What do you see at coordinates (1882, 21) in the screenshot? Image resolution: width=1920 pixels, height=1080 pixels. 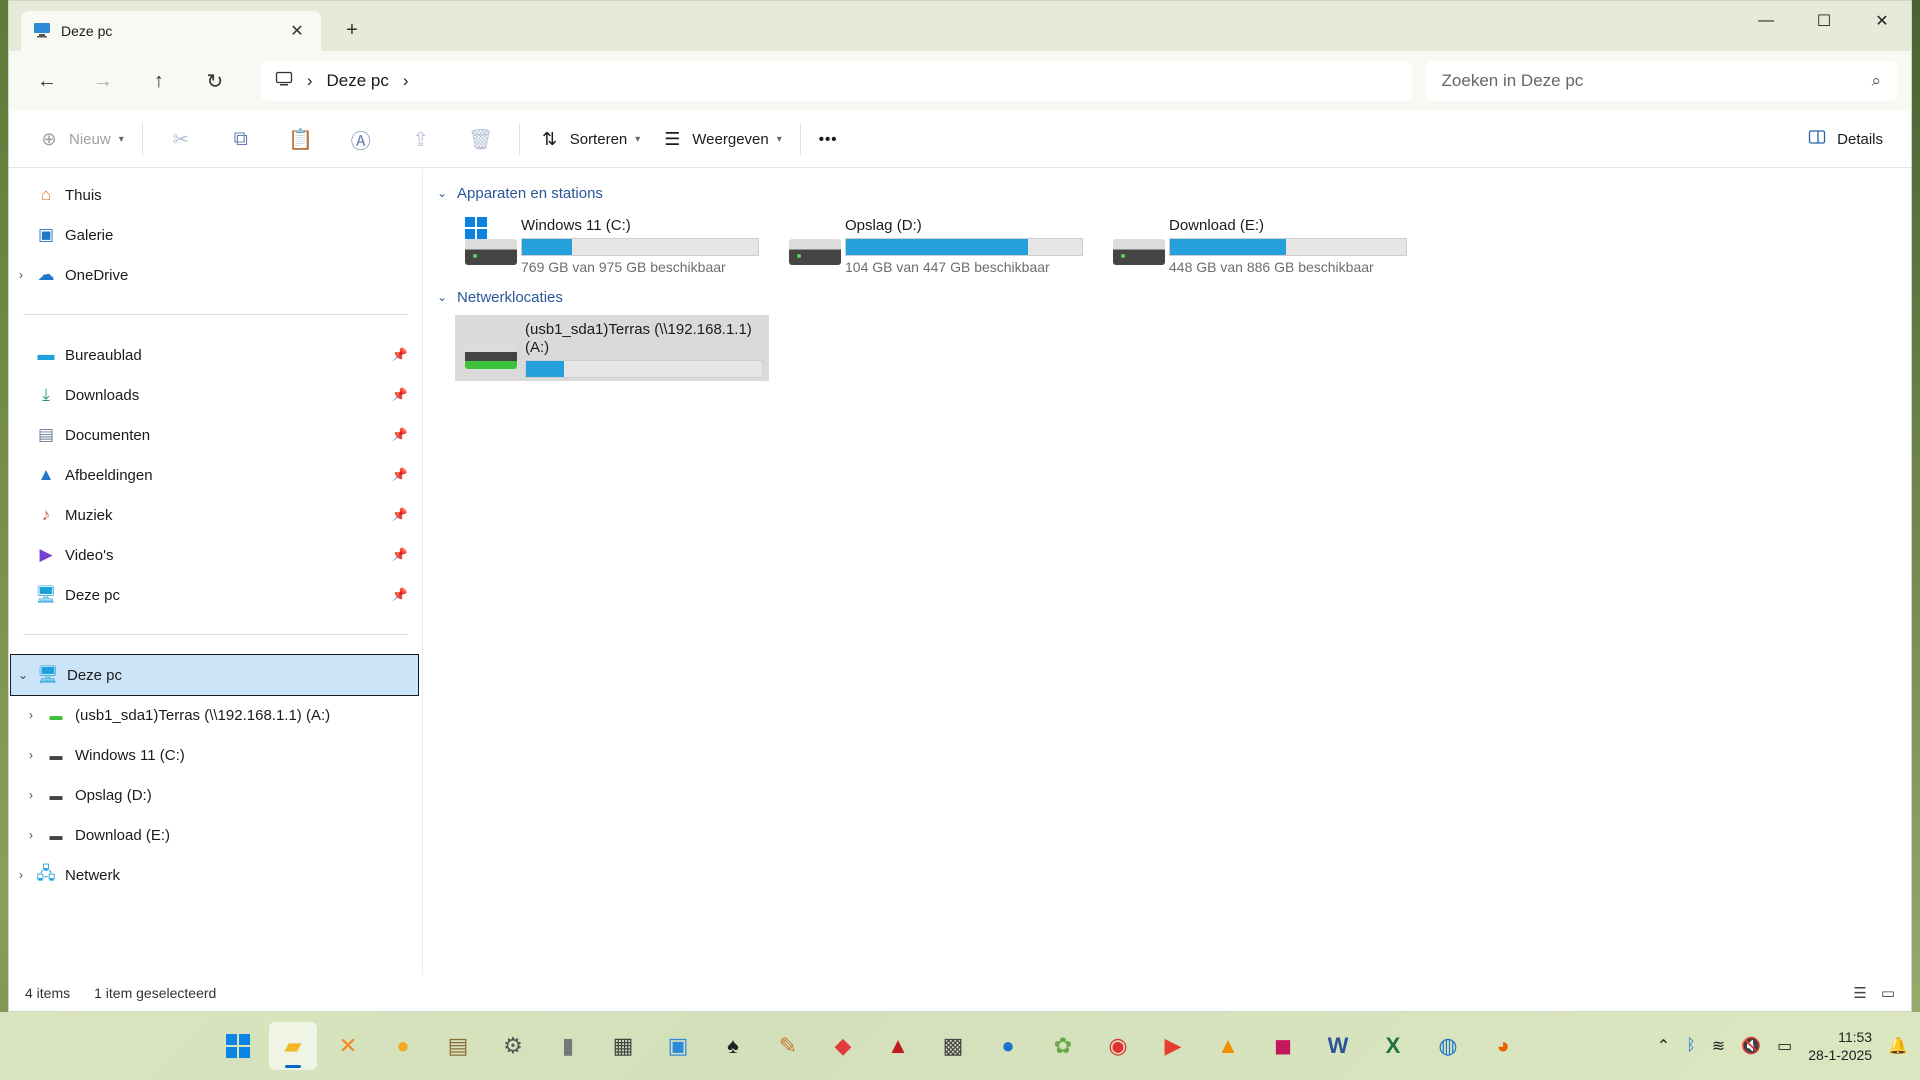 I see `close-window-button: ✕` at bounding box center [1882, 21].